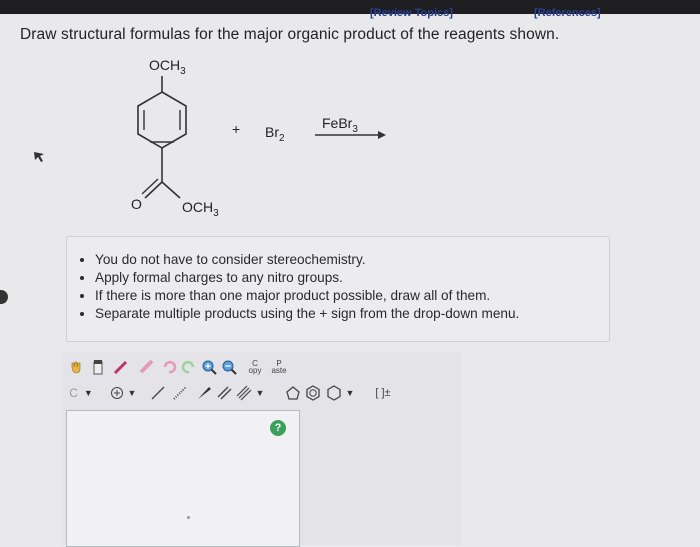 This screenshot has height=547, width=700. Describe the element at coordinates (171, 190) in the screenshot. I see `ester-bond` at that location.